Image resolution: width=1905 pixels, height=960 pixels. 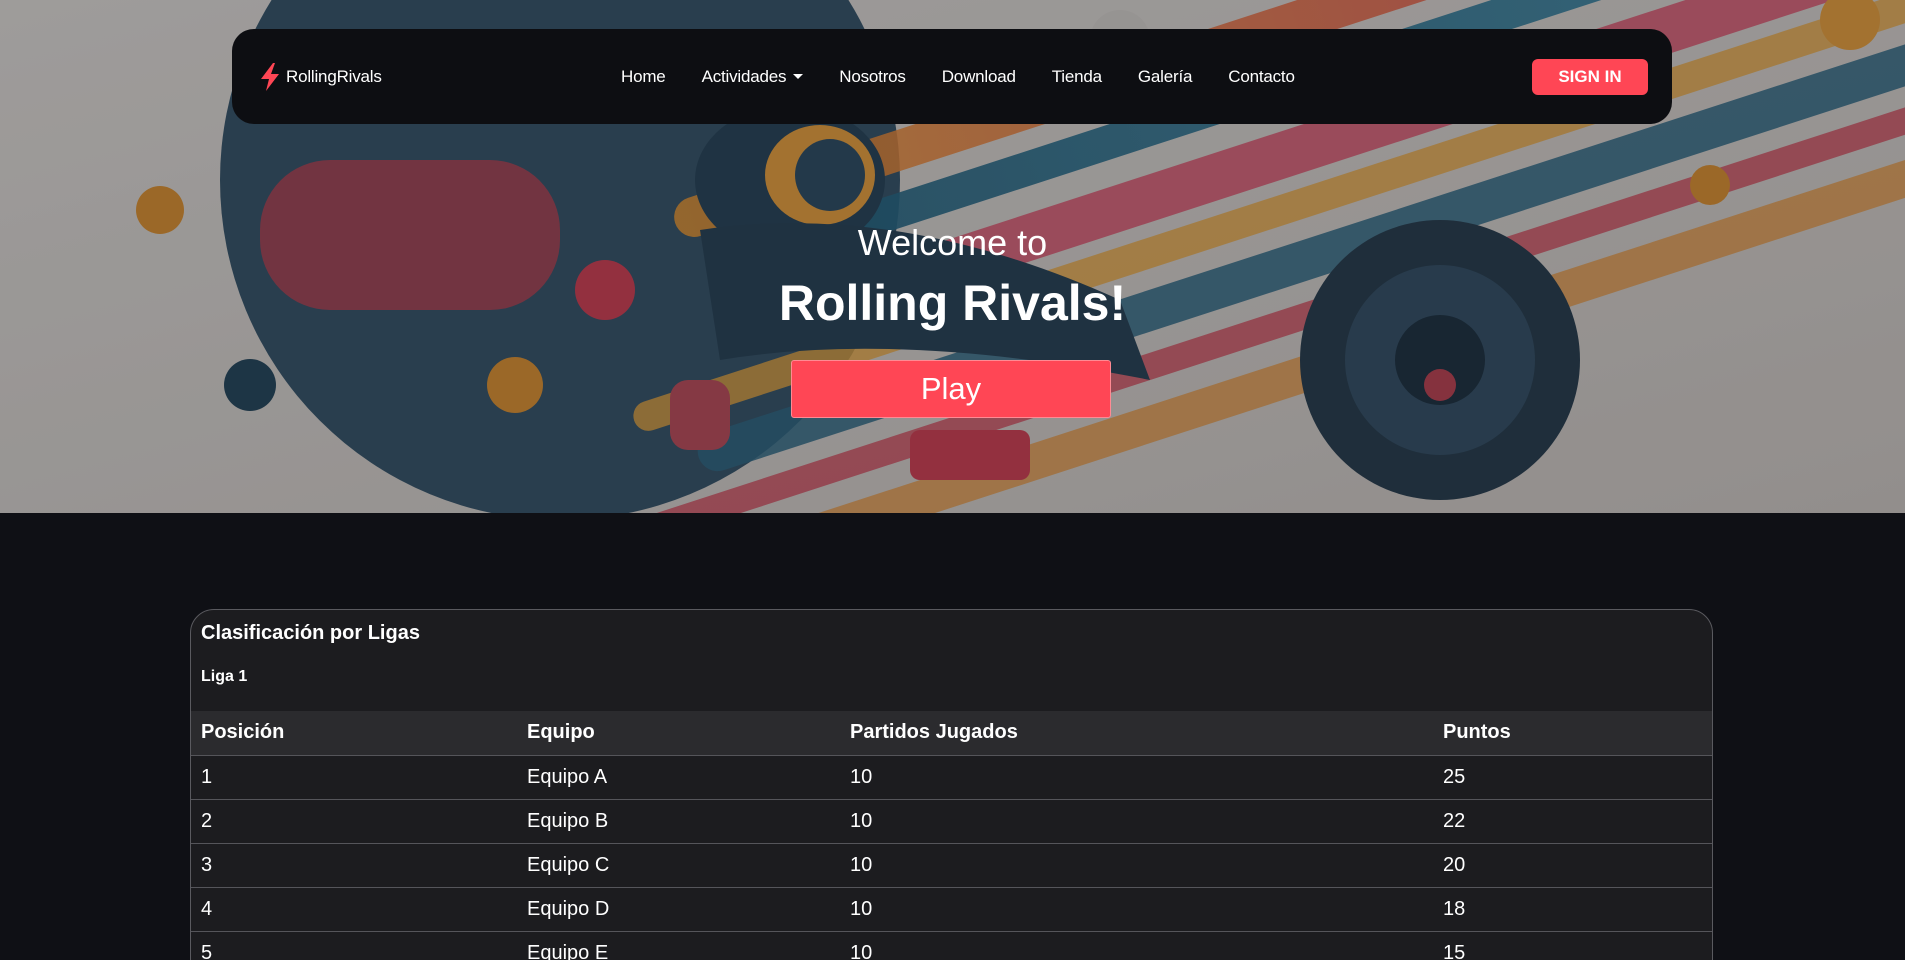 I want to click on cell-position: 3, so click(x=354, y=865).